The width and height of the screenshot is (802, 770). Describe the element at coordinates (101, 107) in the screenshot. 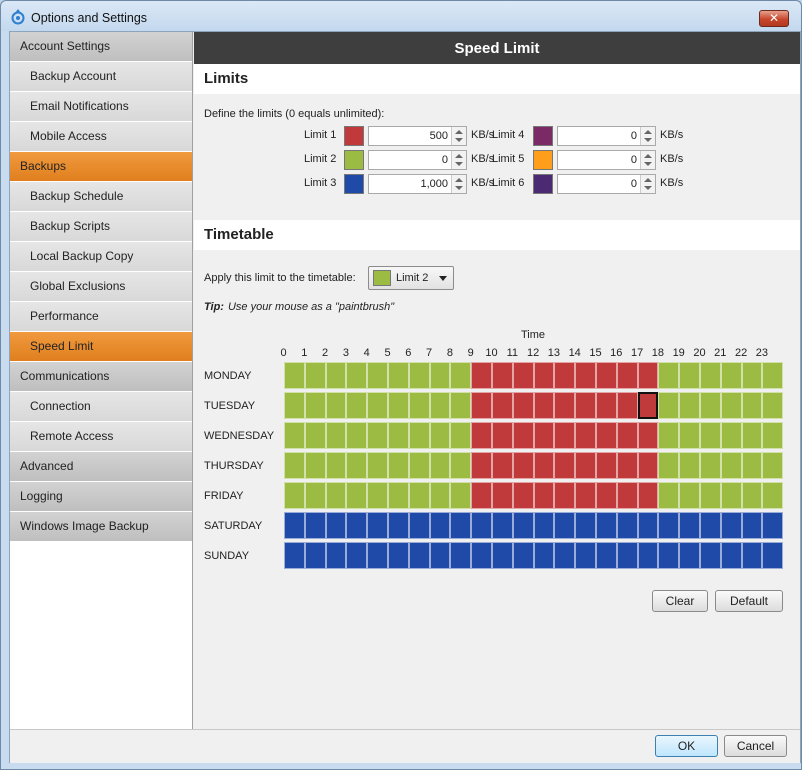

I see `sidebar-item-email-notifications: Email Notifications` at that location.